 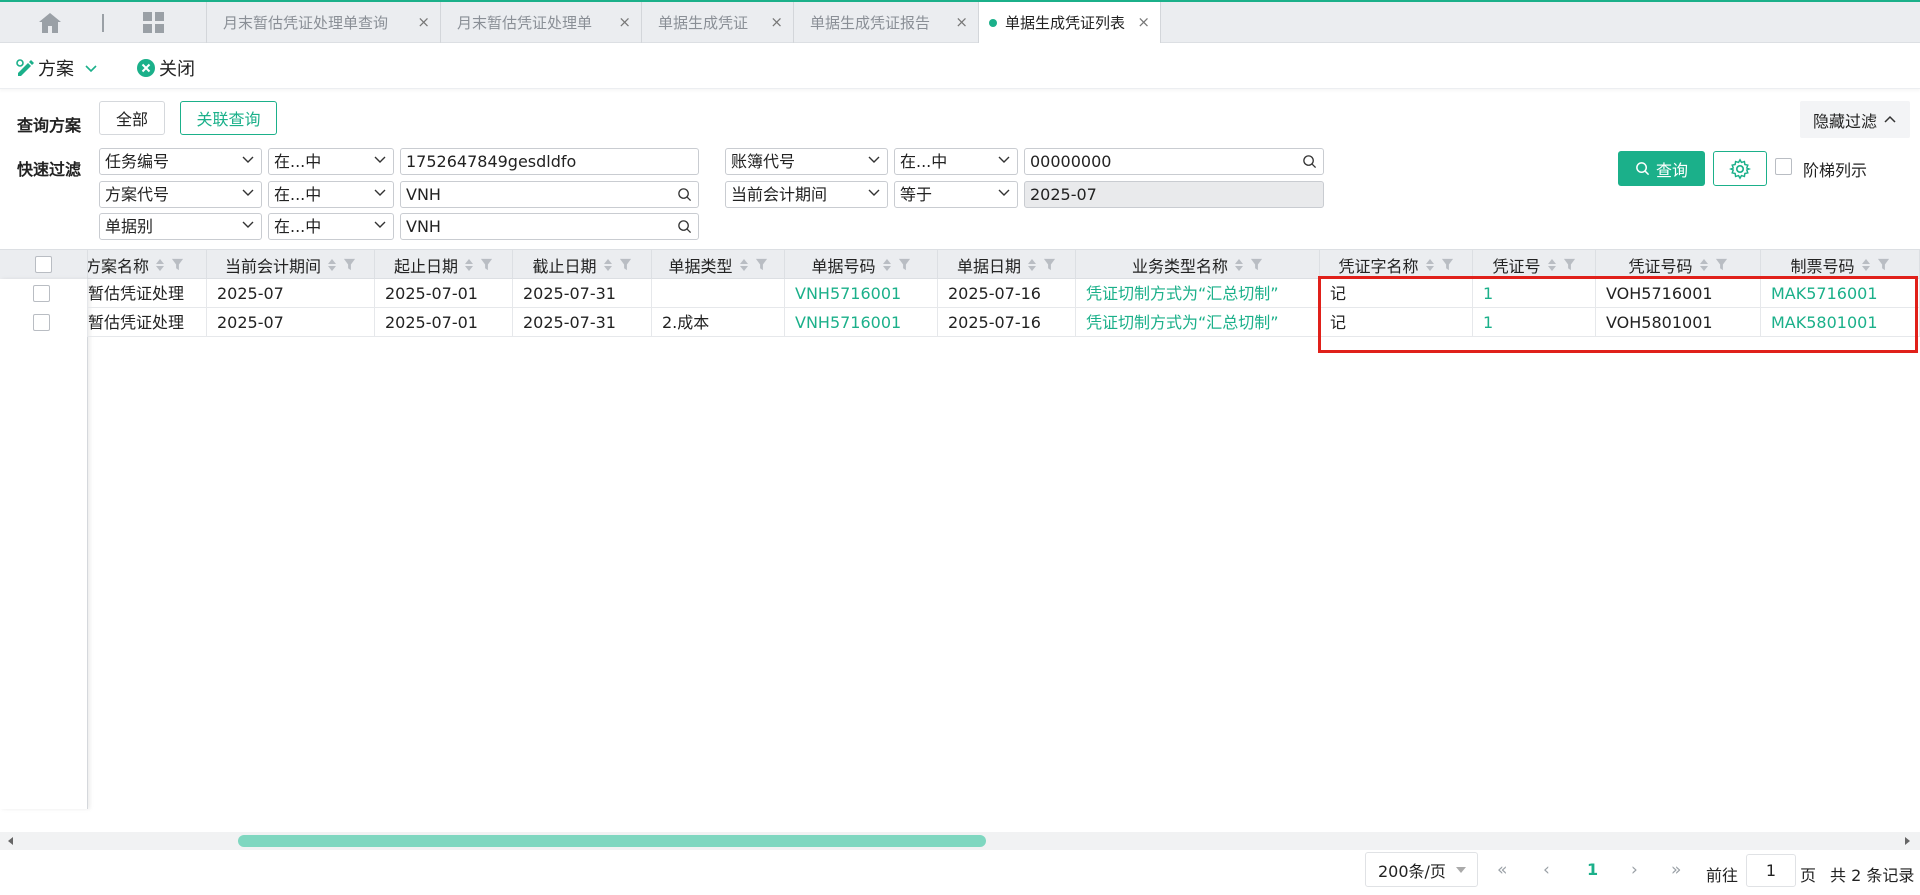 What do you see at coordinates (425, 266) in the screenshot?
I see `column-title: 起止日期` at bounding box center [425, 266].